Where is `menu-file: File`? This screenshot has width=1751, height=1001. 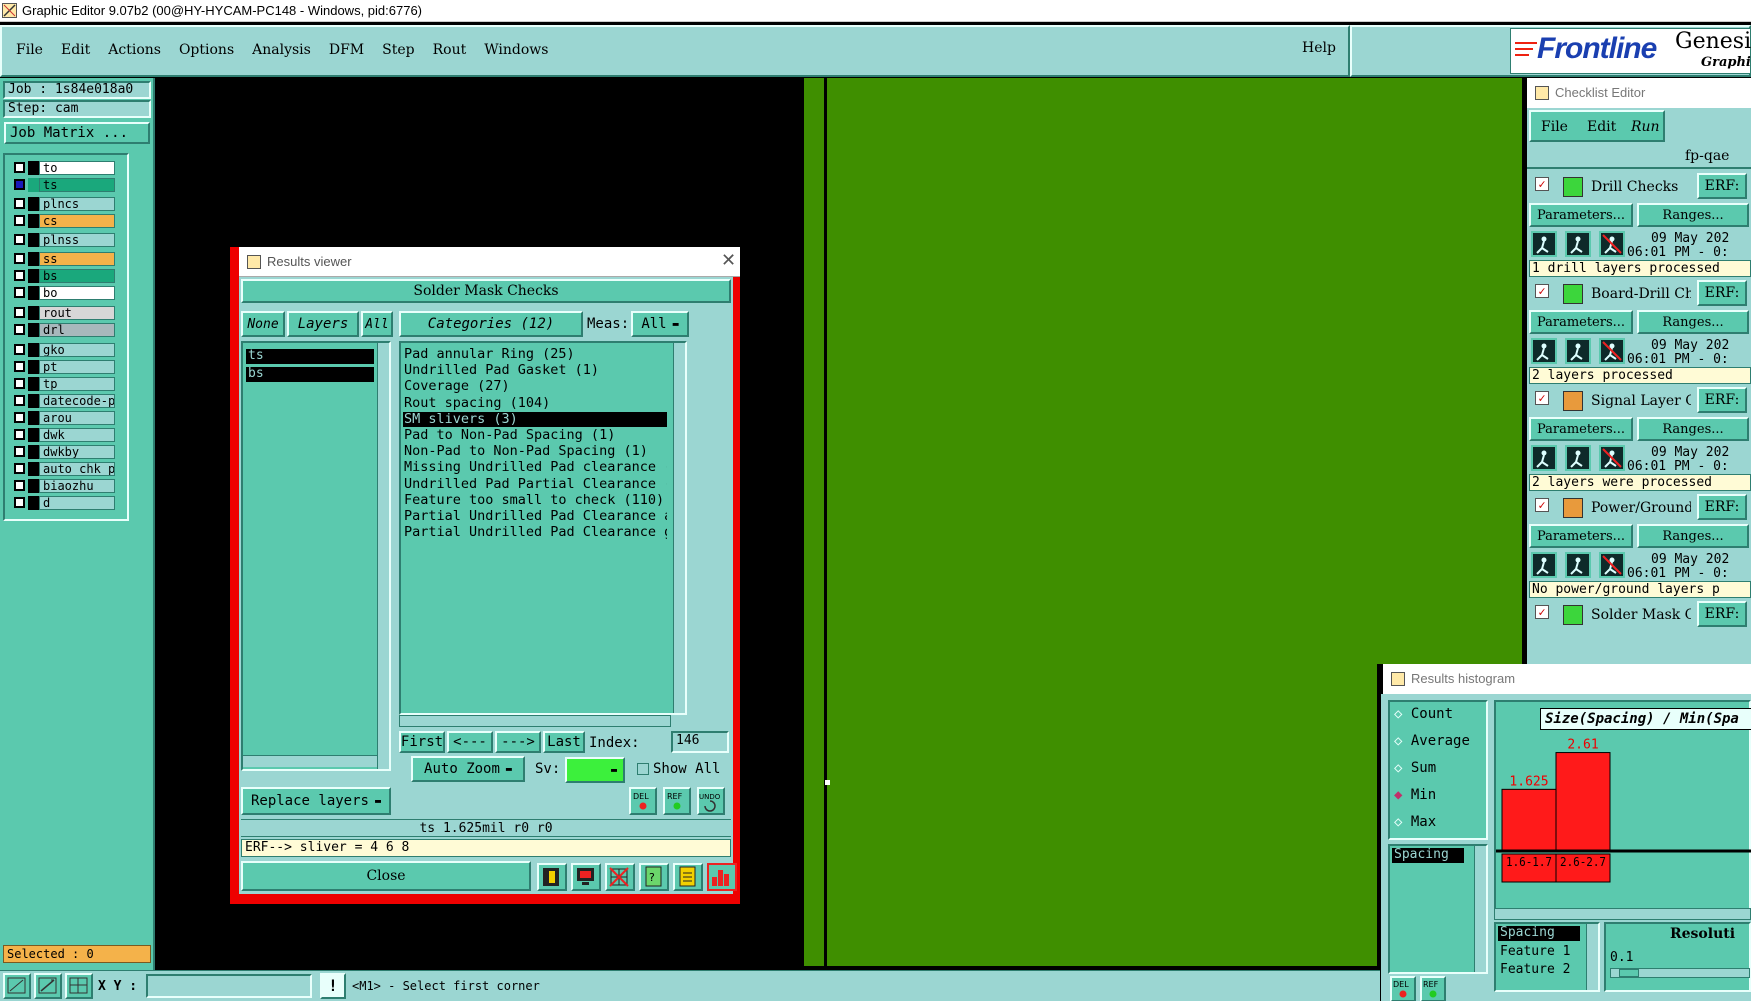 menu-file: File is located at coordinates (34, 50).